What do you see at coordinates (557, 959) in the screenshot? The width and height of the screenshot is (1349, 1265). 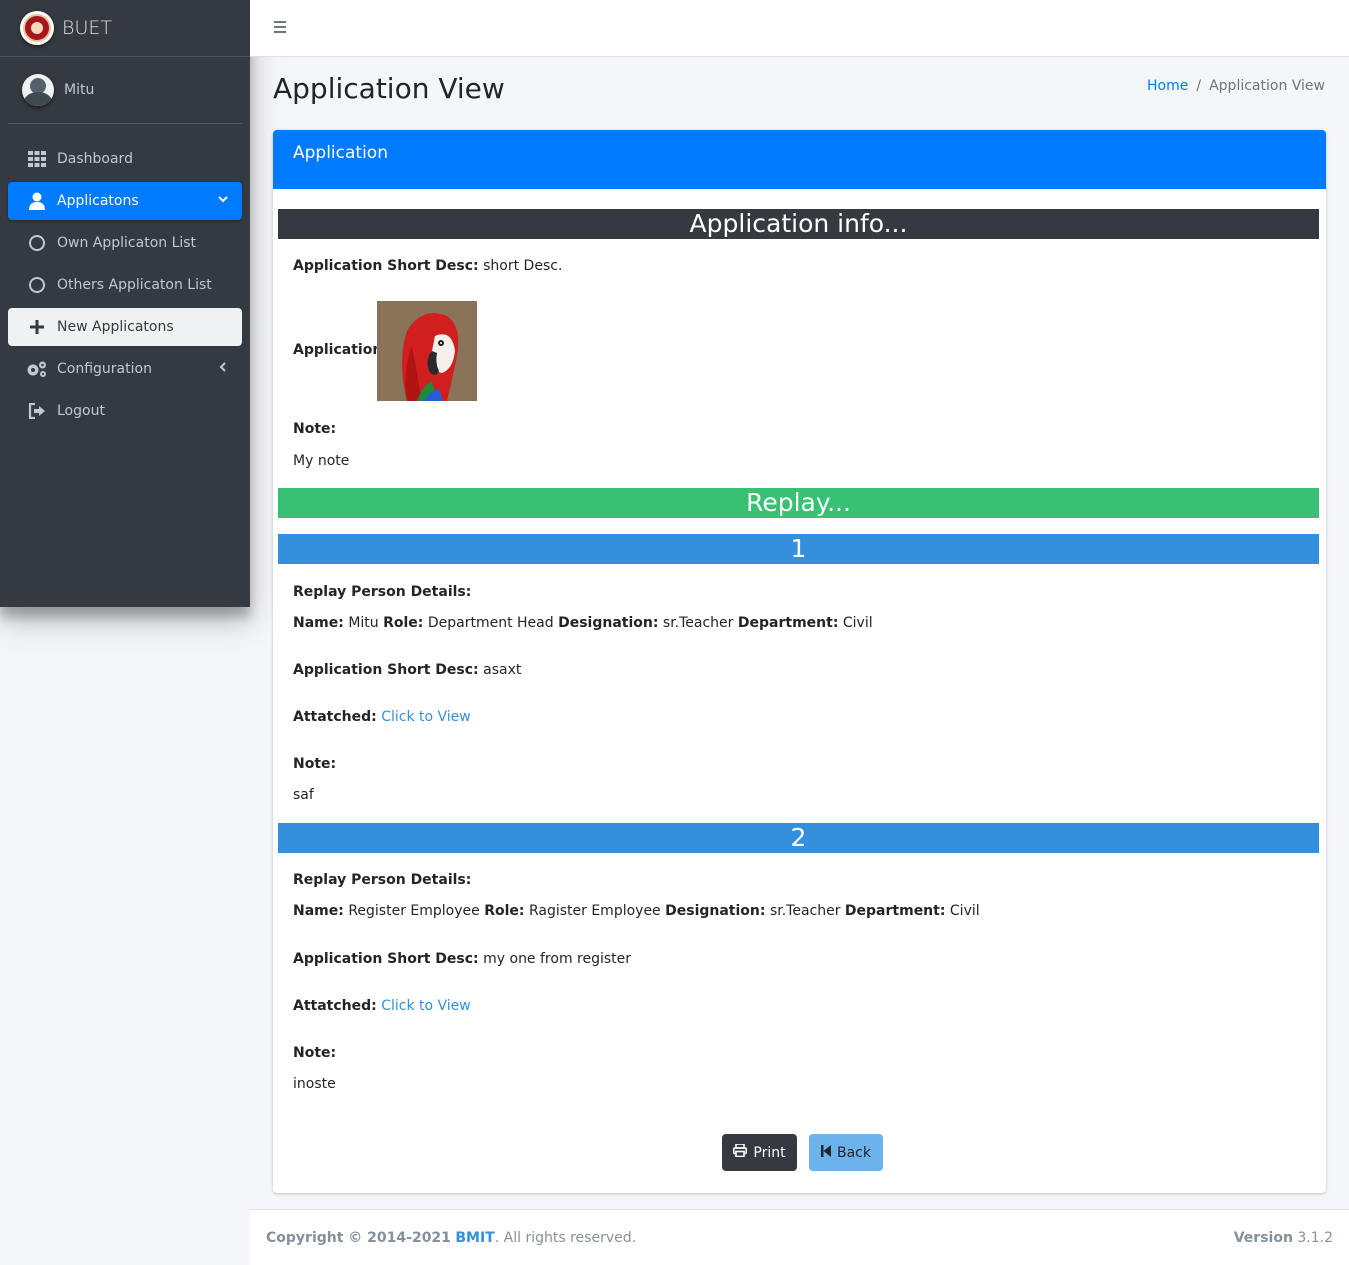 I see `short-desc-value: my one from register` at bounding box center [557, 959].